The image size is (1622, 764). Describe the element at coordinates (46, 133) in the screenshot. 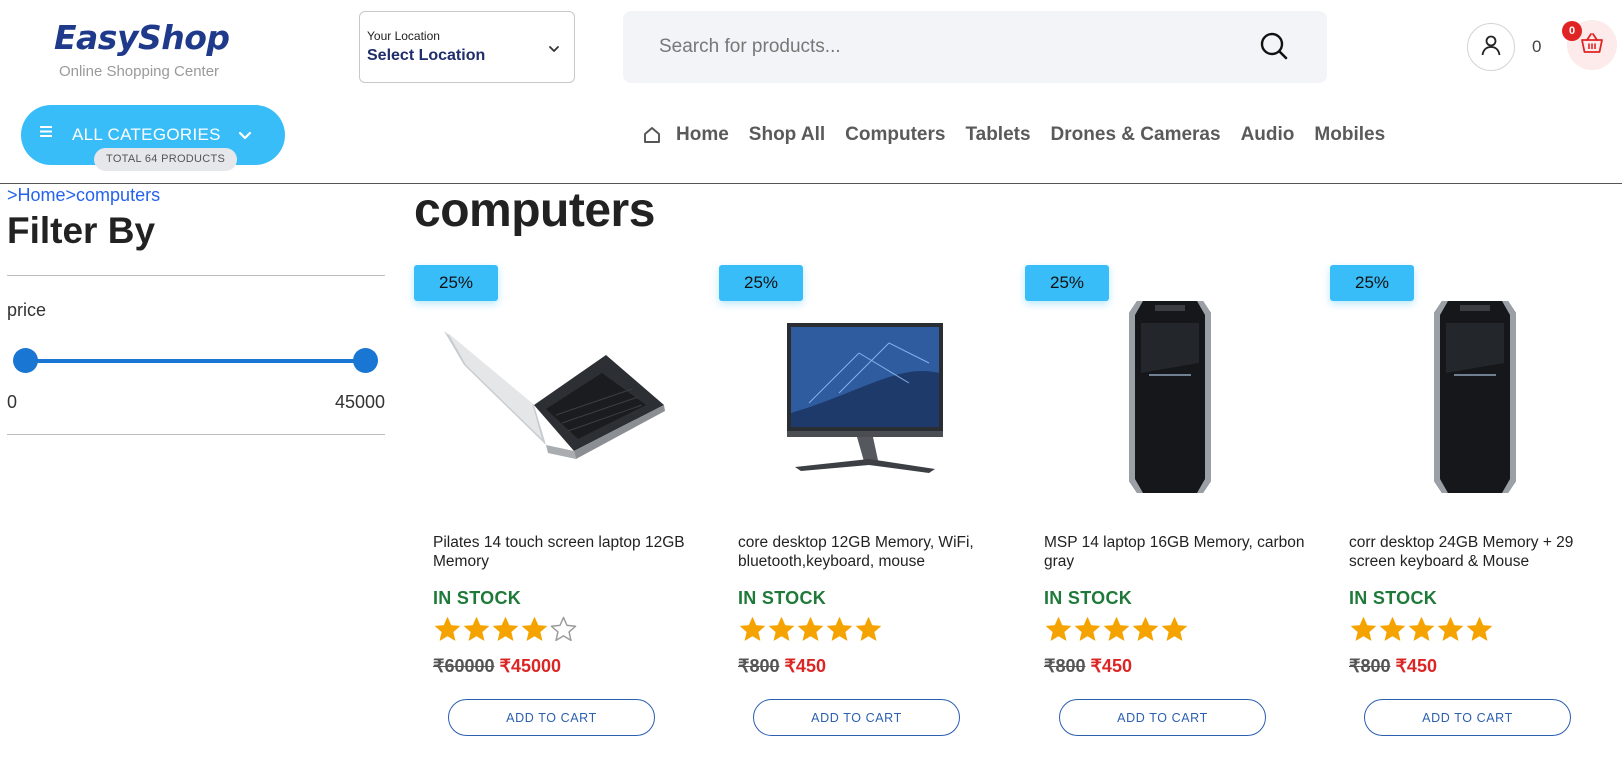

I see `menu-icon` at that location.